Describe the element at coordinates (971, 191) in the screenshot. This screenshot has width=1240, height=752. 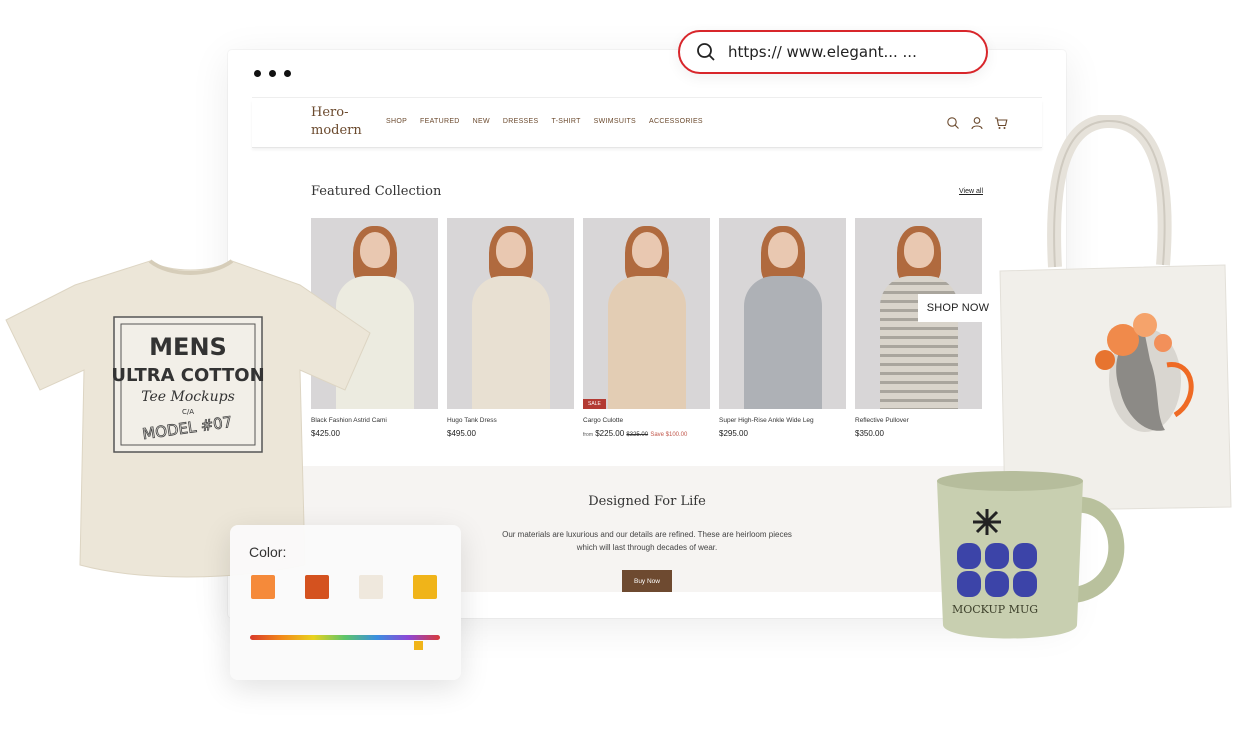
I see `view-all-link: View all` at that location.